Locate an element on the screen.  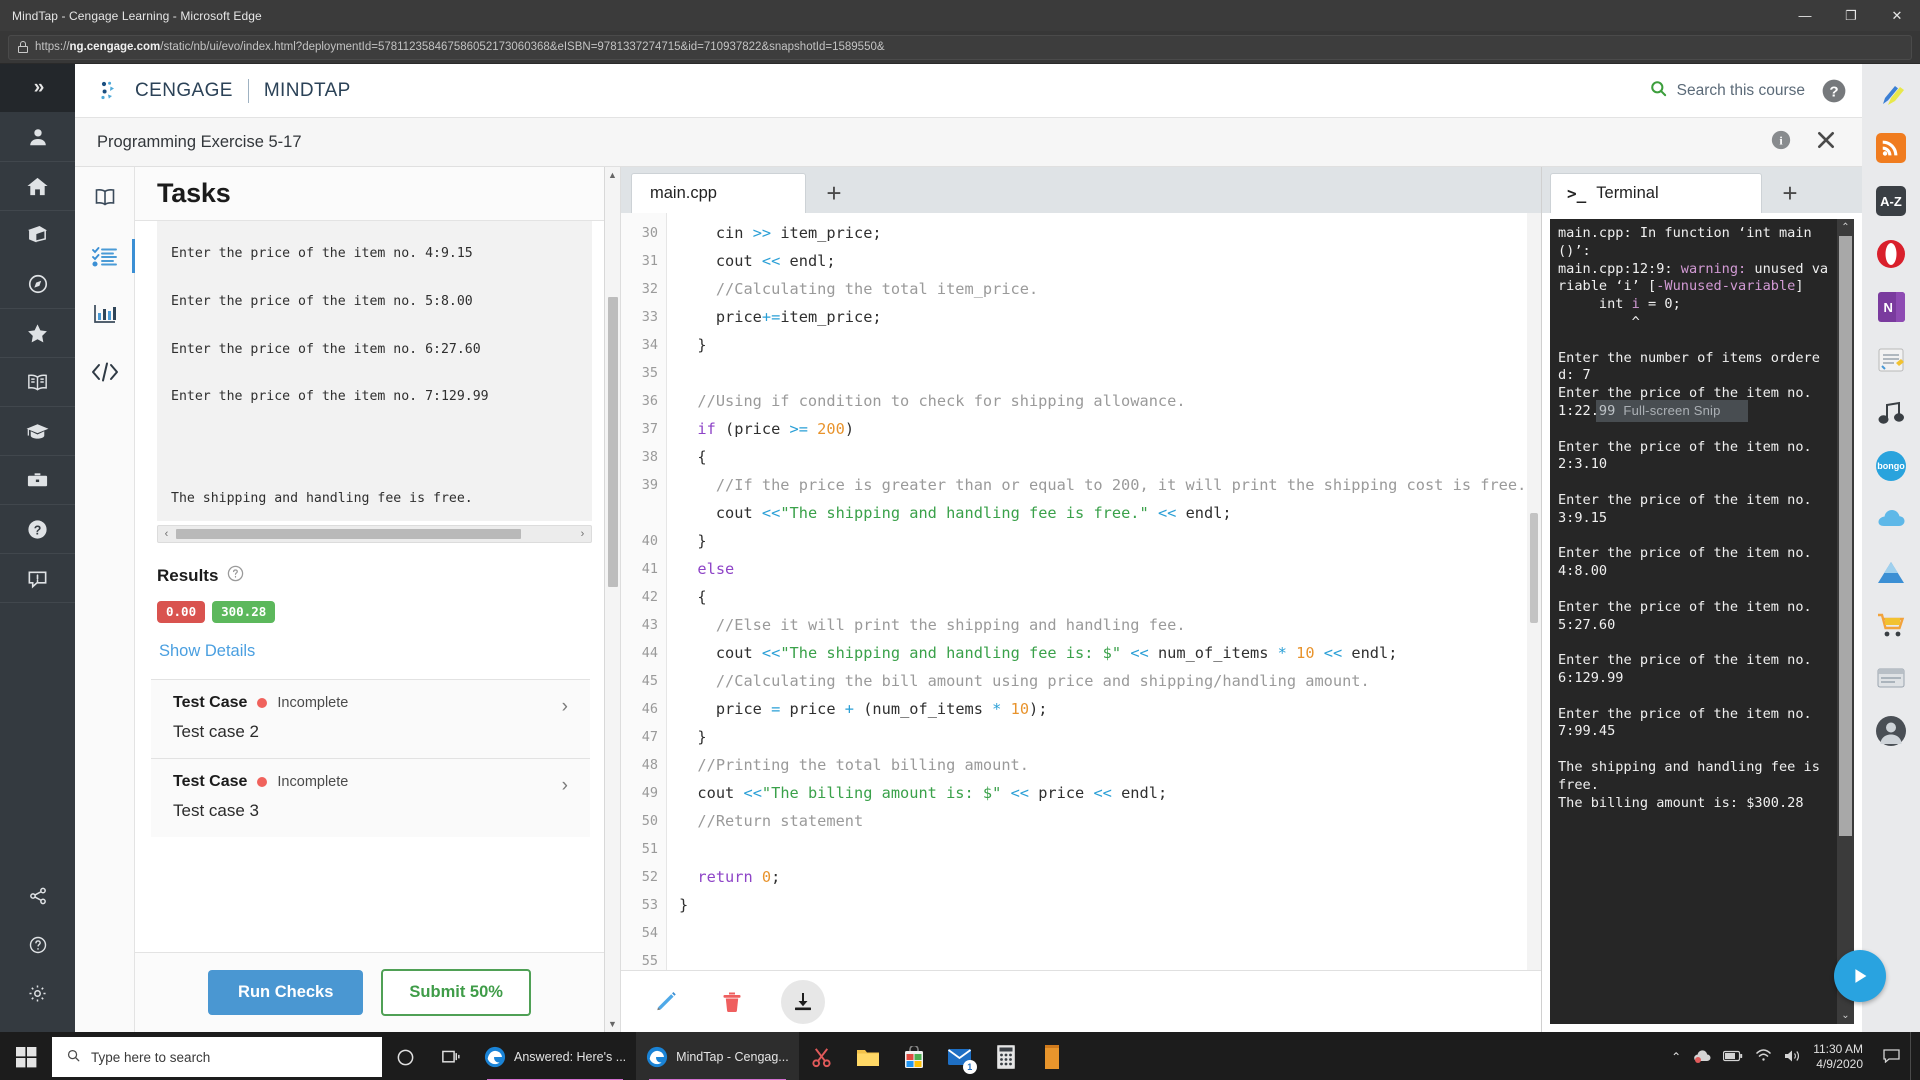
add-file-tab-button: + is located at coordinates (834, 193).